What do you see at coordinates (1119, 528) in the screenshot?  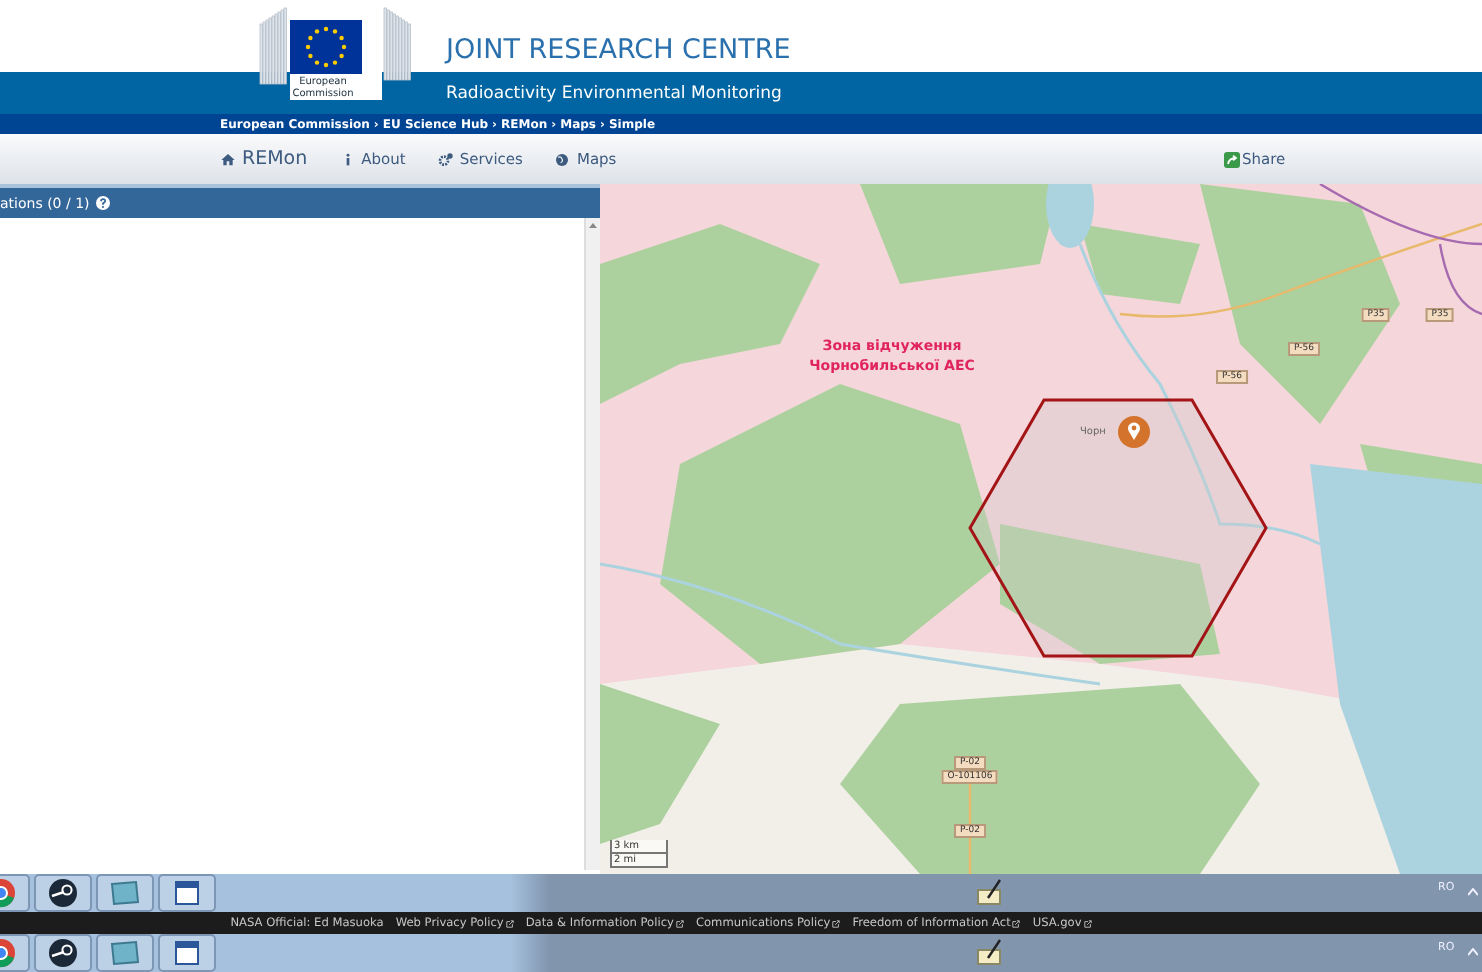 I see `zone-hexagon` at bounding box center [1119, 528].